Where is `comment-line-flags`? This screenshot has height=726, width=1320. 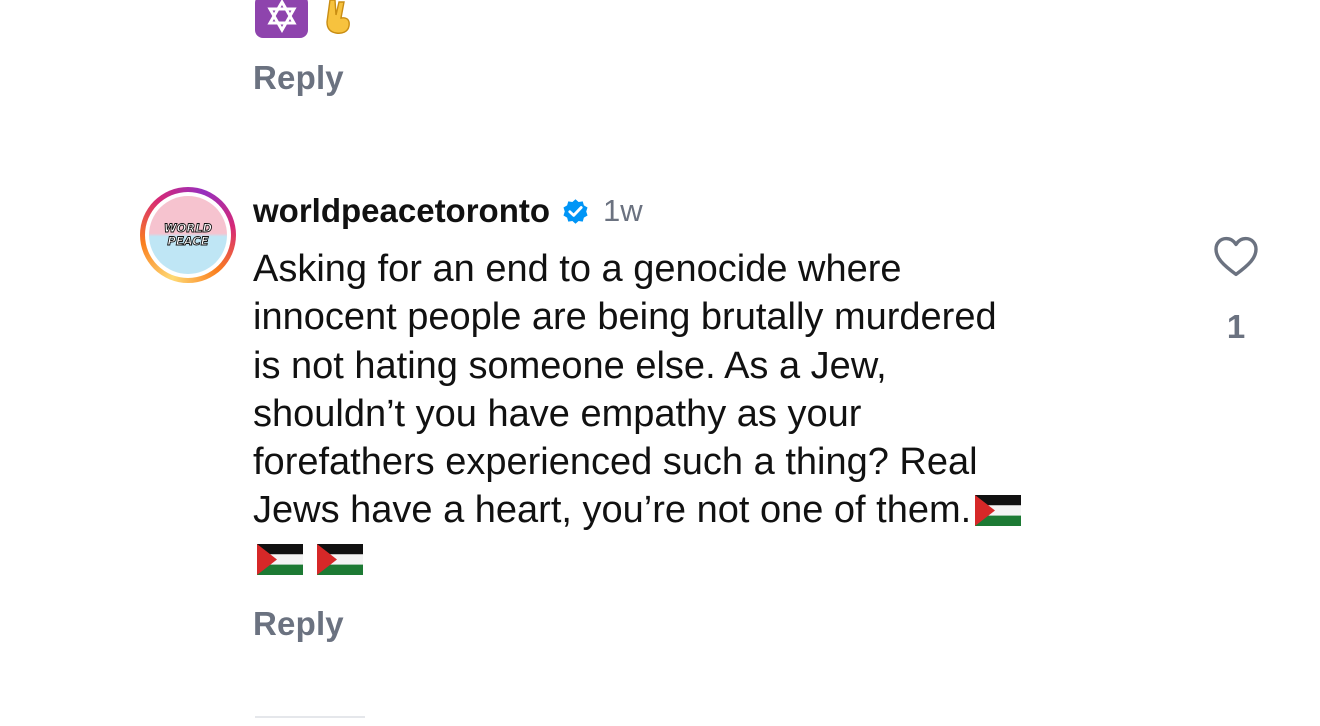
comment-line-flags is located at coordinates (713, 559).